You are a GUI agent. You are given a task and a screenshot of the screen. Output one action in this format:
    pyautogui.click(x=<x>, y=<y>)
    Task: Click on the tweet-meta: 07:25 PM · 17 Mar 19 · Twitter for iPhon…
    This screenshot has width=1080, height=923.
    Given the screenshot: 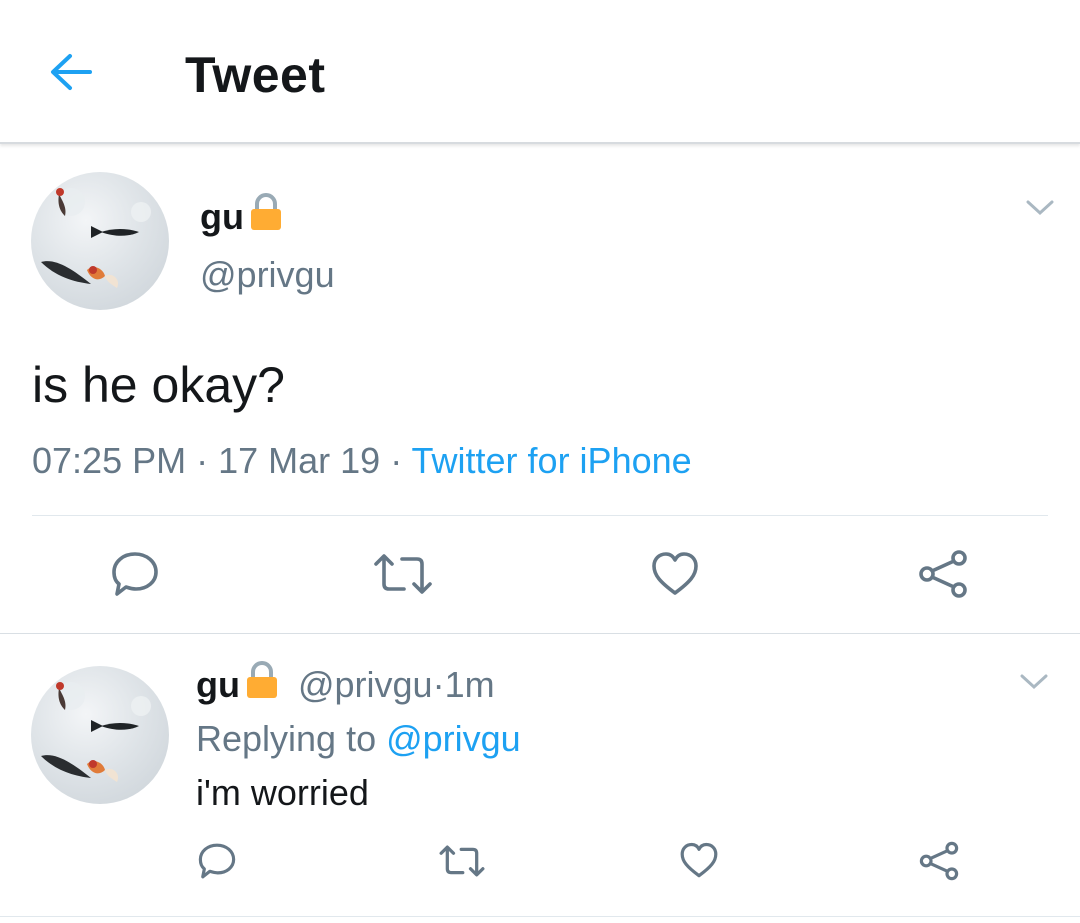 What is the action you would take?
    pyautogui.click(x=362, y=460)
    